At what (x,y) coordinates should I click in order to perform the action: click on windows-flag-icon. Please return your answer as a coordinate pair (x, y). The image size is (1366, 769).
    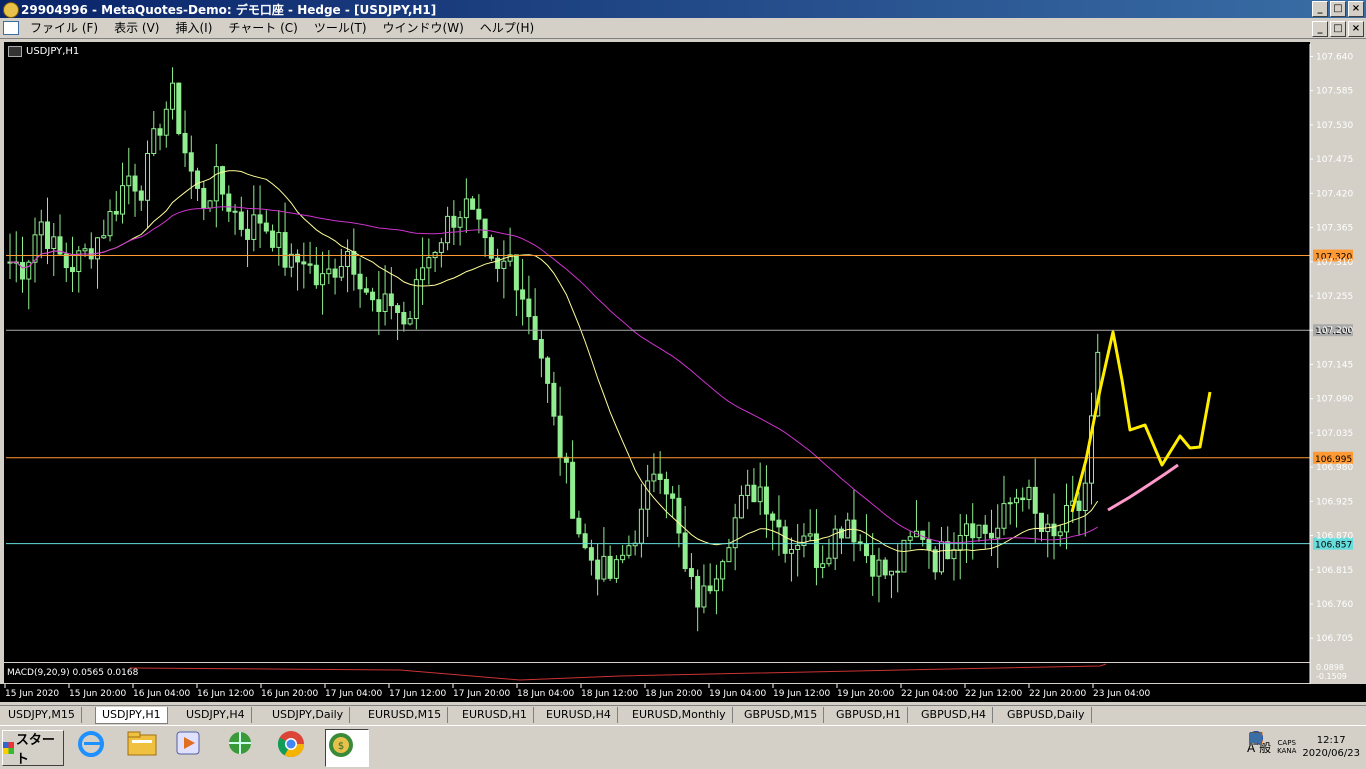
    Looking at the image, I should click on (8, 748).